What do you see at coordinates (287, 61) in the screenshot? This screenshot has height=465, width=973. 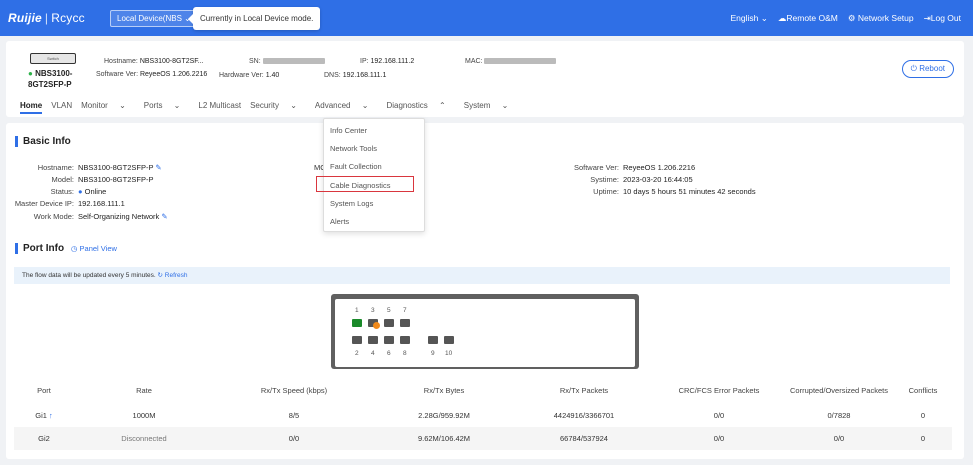 I see `device-sn: SN:` at bounding box center [287, 61].